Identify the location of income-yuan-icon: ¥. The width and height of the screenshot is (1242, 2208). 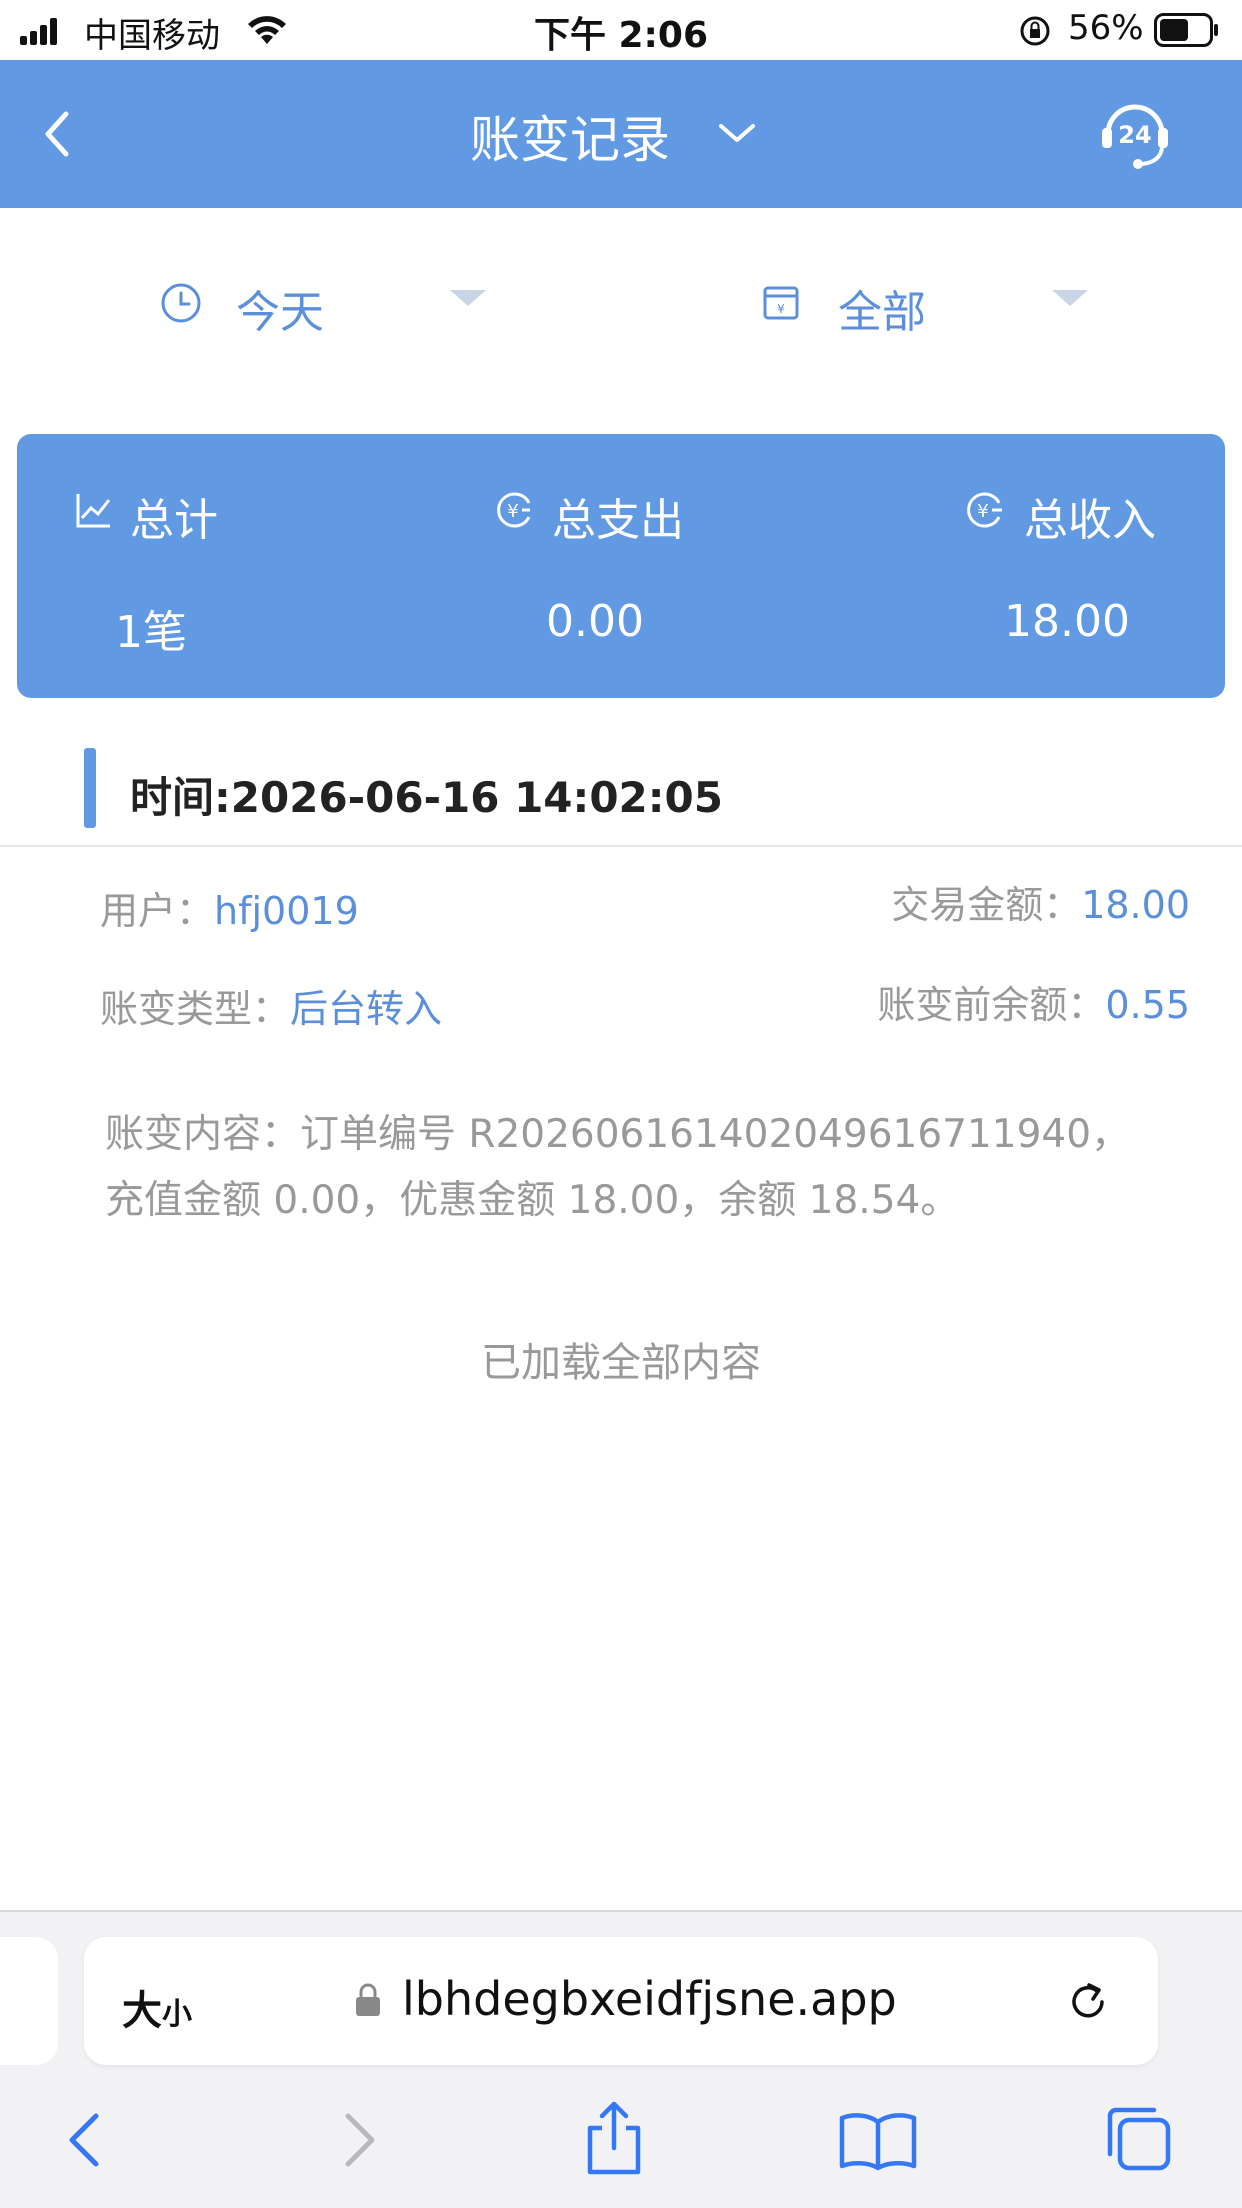
(984, 510).